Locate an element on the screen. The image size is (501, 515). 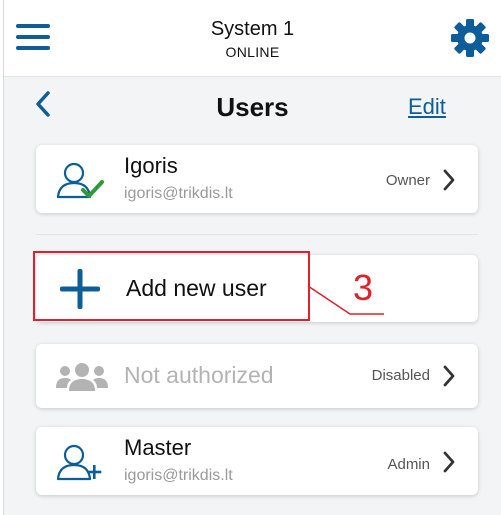
users-group-icon is located at coordinates (82, 377).